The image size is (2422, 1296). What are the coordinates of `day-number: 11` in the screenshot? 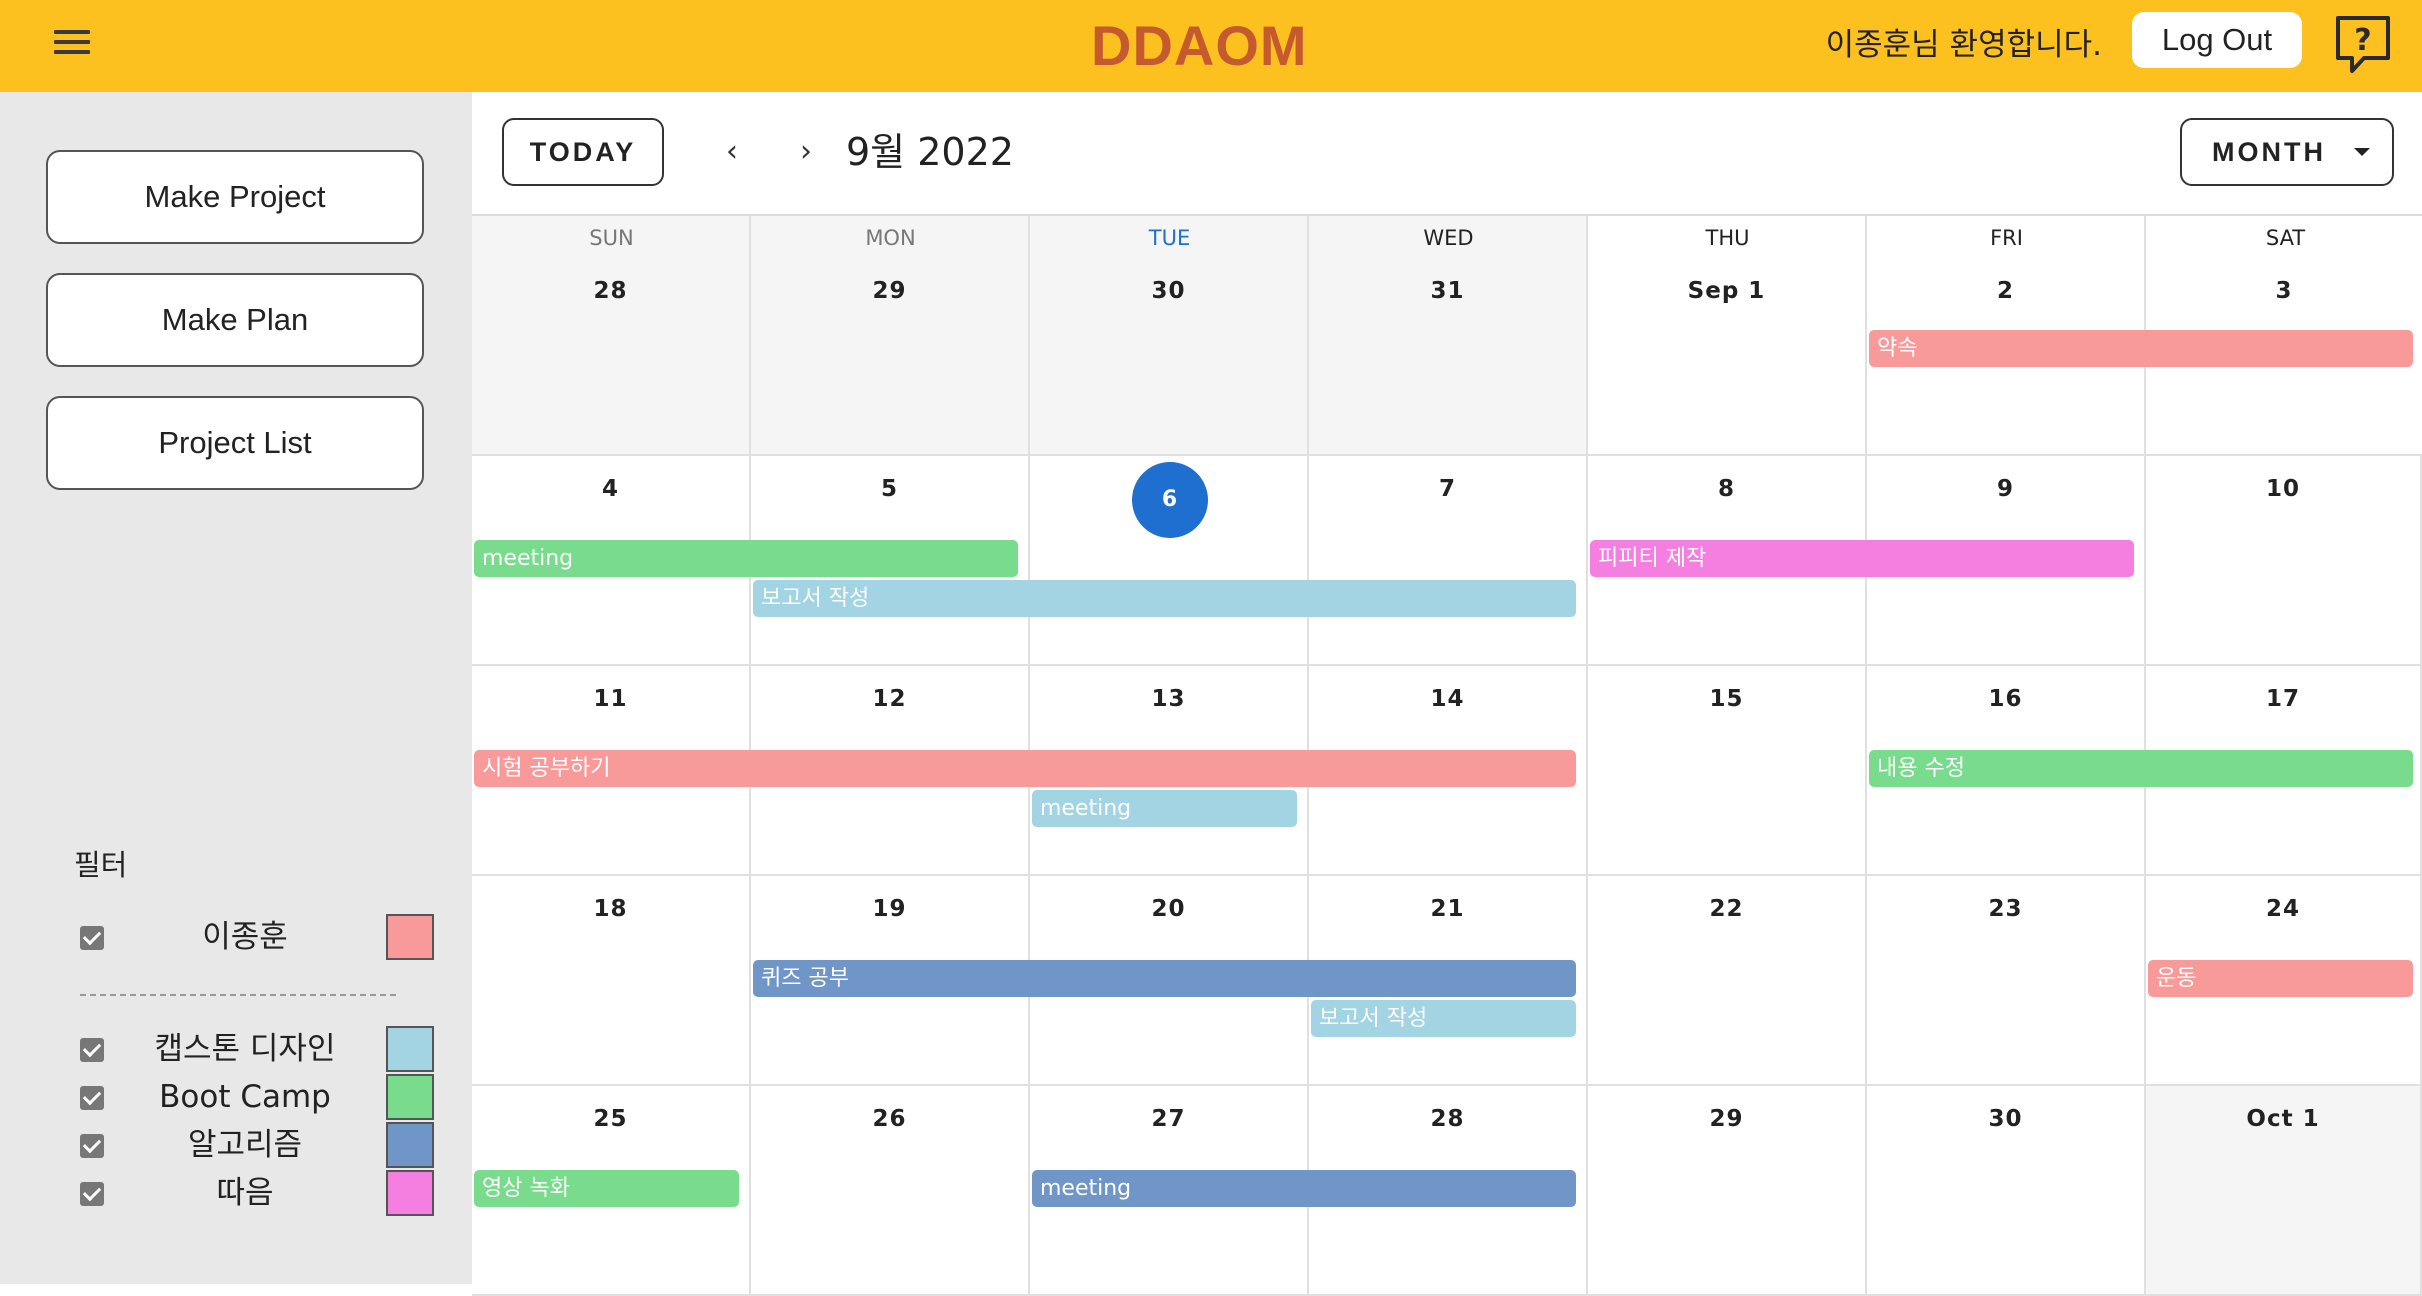 It's located at (610, 699).